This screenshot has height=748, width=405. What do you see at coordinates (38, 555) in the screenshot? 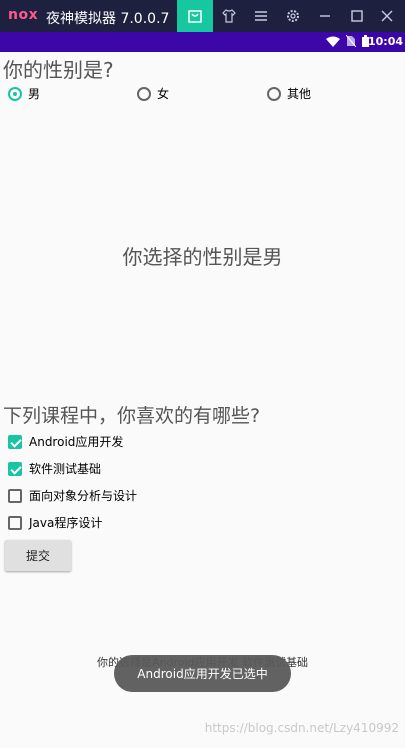
I see `submit-button: 提交` at bounding box center [38, 555].